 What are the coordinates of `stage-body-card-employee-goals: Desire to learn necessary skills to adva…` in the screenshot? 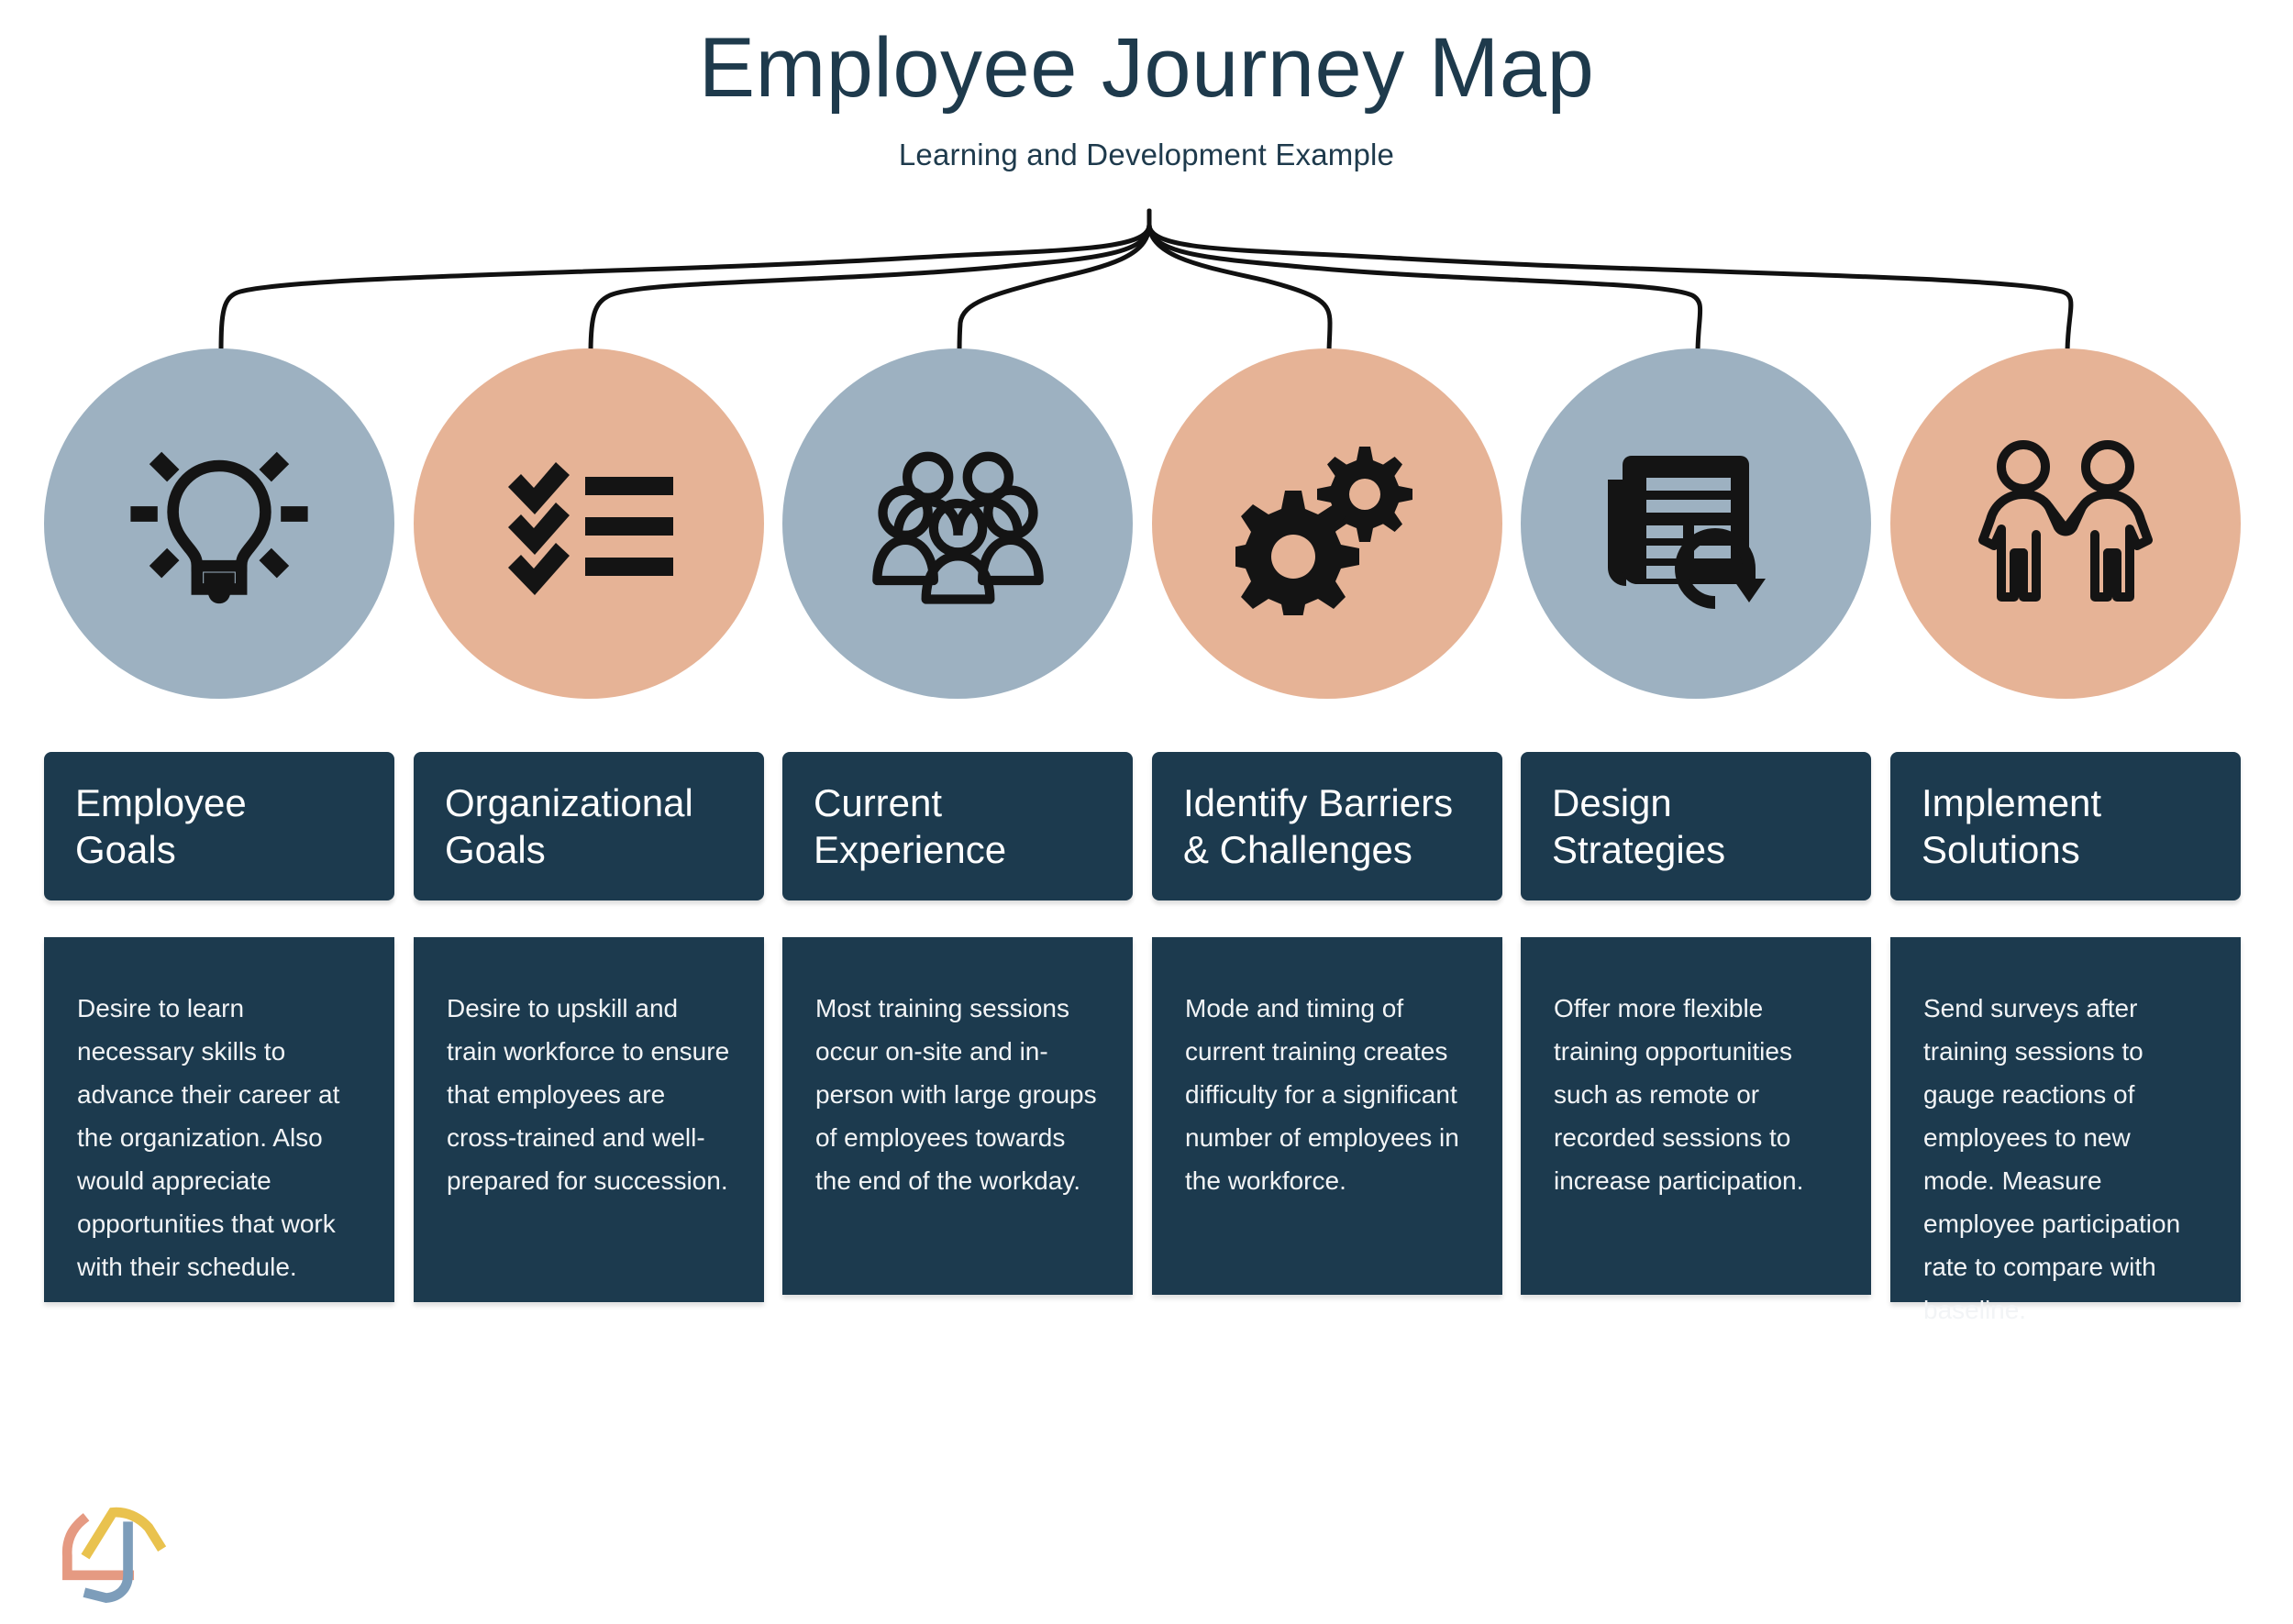 It's located at (219, 1119).